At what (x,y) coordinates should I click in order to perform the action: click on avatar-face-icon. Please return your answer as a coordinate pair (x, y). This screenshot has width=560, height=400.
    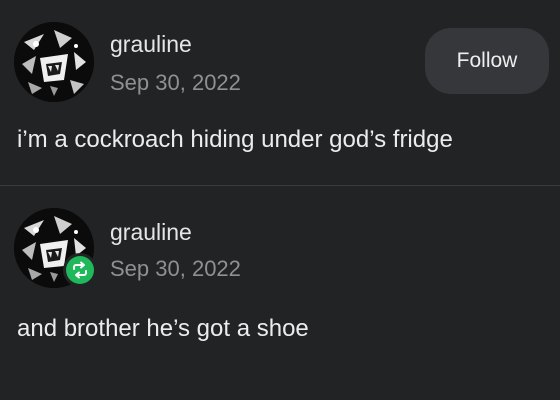
    Looking at the image, I should click on (54, 62).